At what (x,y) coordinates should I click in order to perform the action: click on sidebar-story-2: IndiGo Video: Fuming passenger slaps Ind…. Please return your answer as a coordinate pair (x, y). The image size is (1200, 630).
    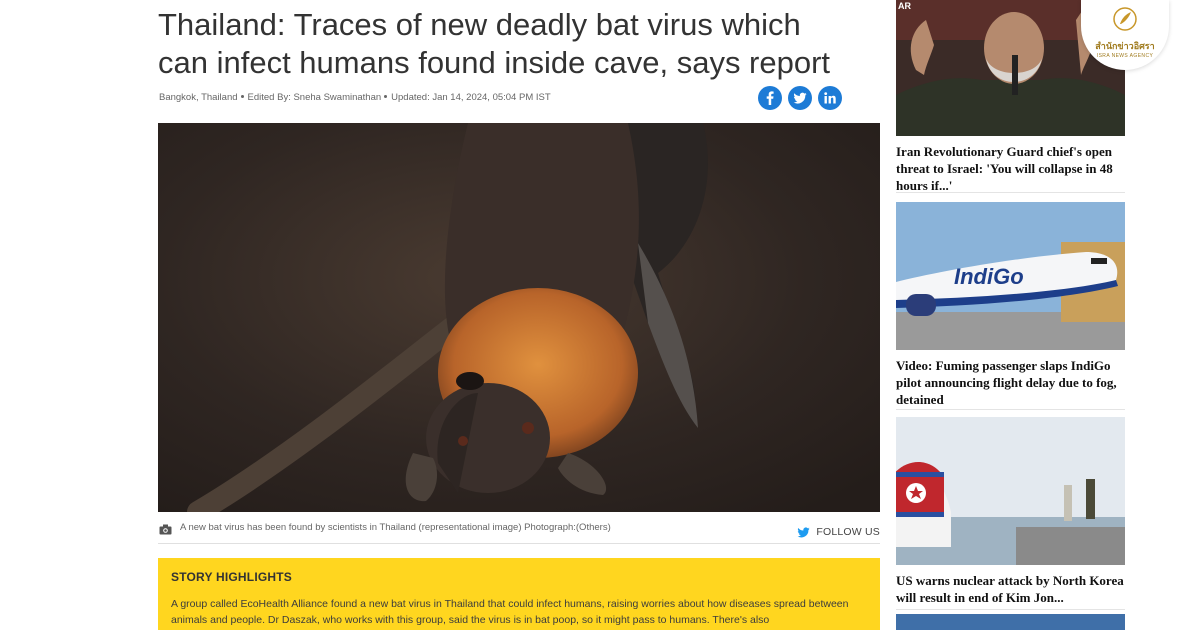
    Looking at the image, I should click on (1010, 305).